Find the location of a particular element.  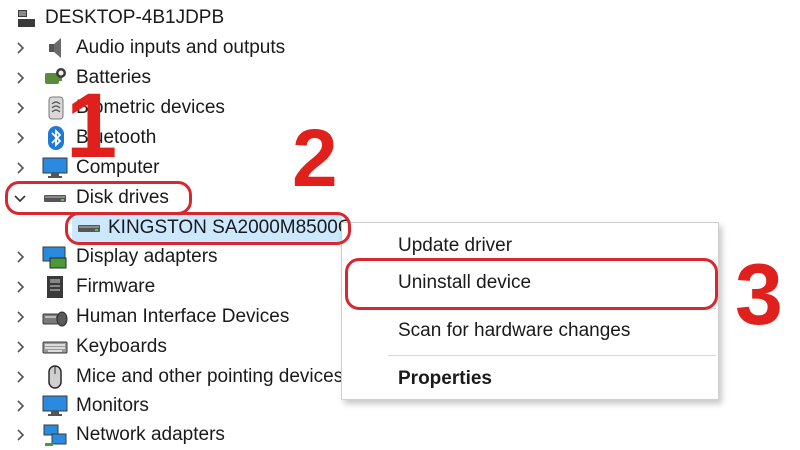

display-adapter-icon is located at coordinates (55, 257).